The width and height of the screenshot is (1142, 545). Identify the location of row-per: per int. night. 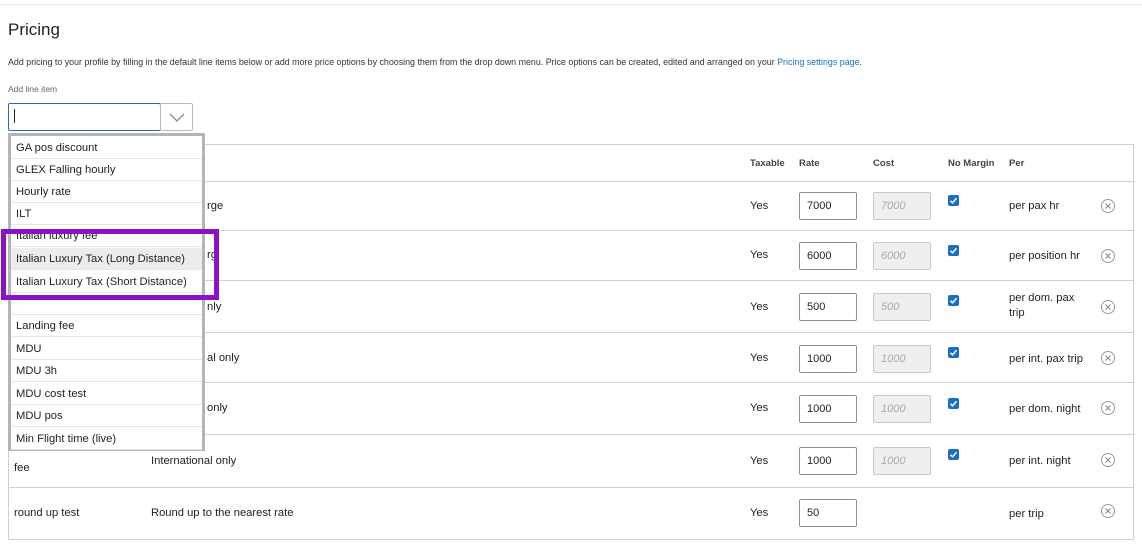
(1040, 461).